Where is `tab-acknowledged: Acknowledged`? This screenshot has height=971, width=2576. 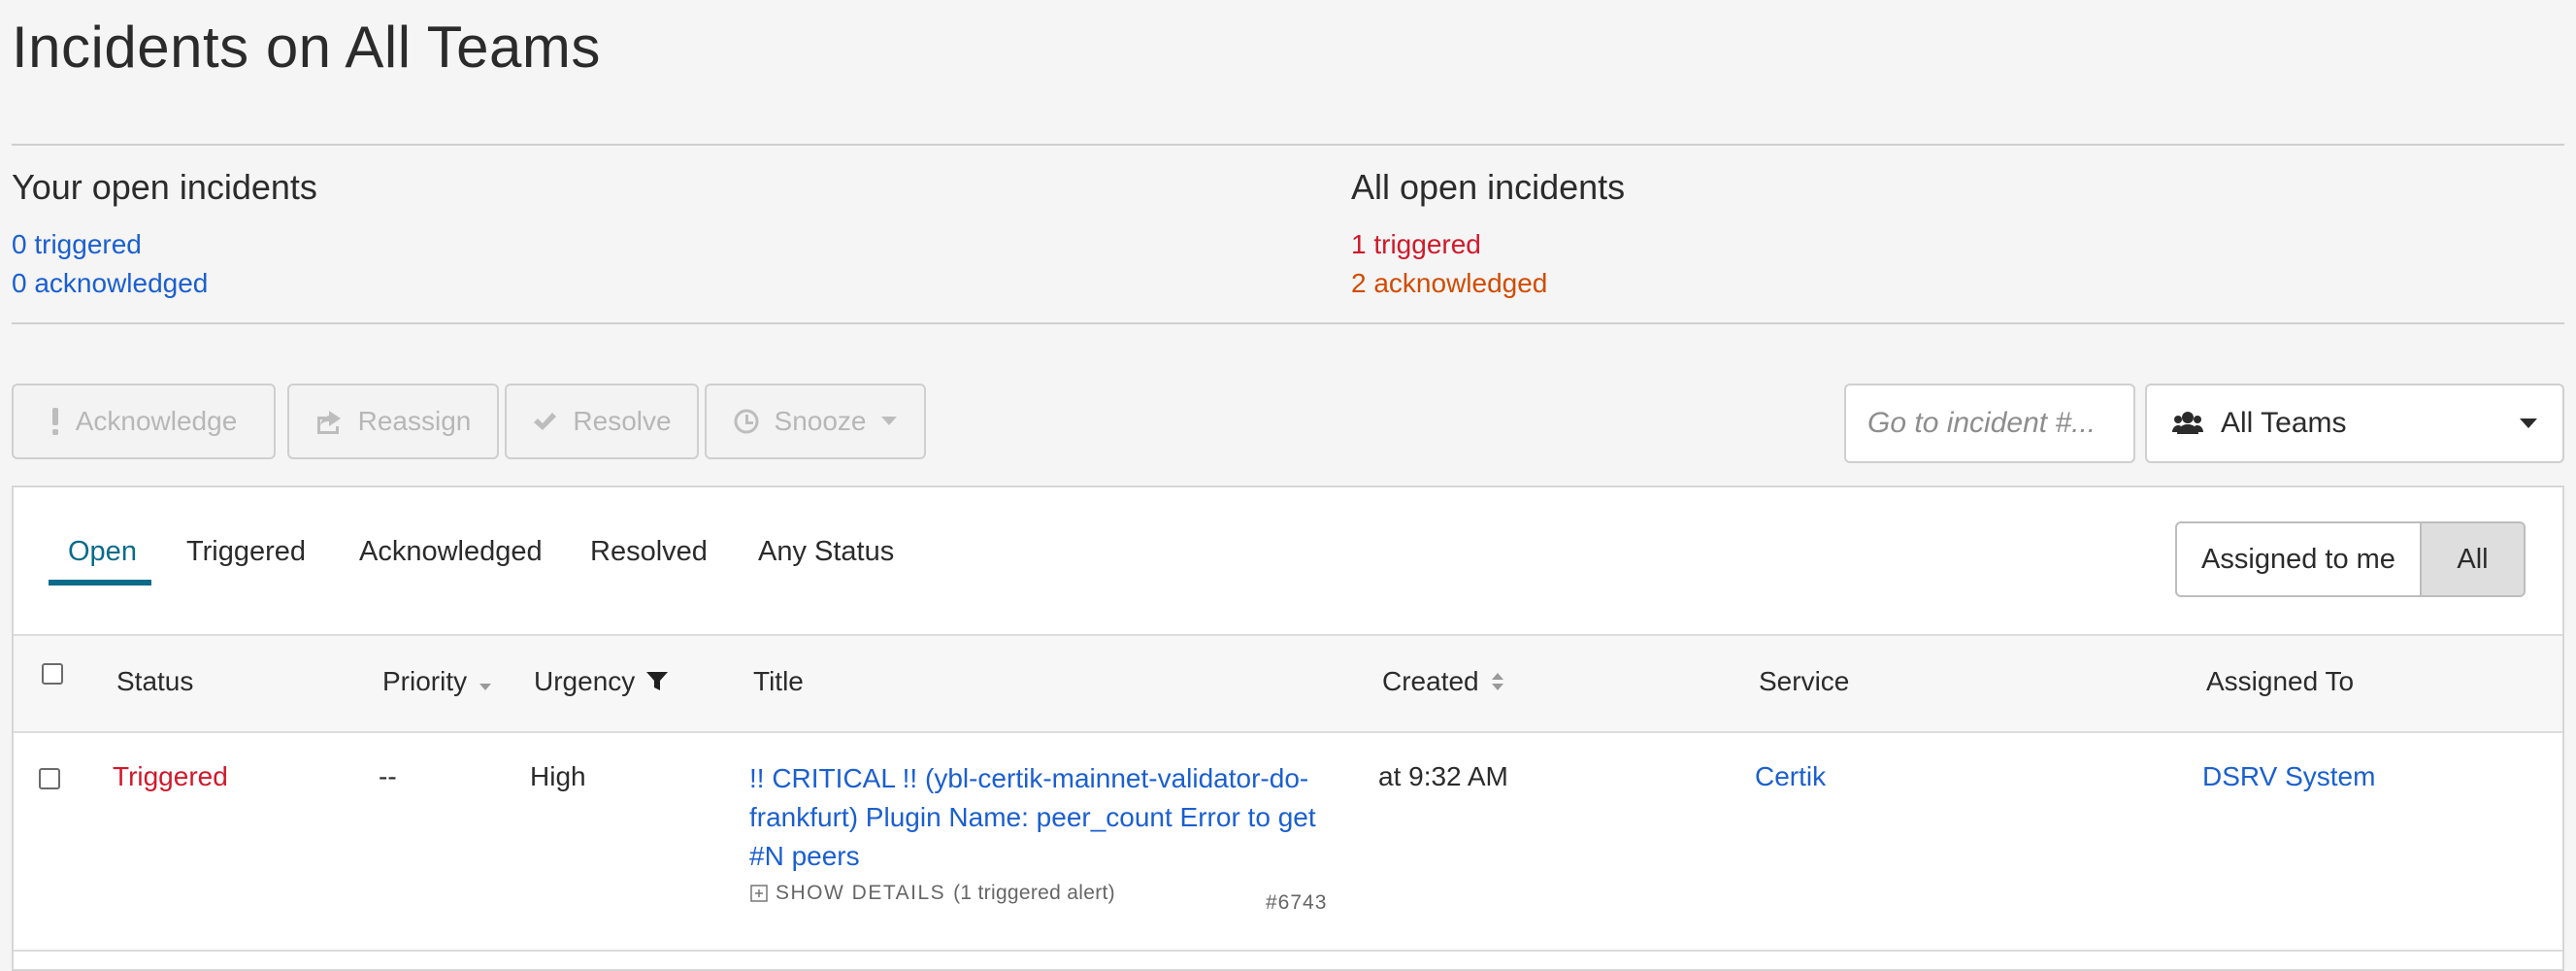
tab-acknowledged: Acknowledged is located at coordinates (451, 552).